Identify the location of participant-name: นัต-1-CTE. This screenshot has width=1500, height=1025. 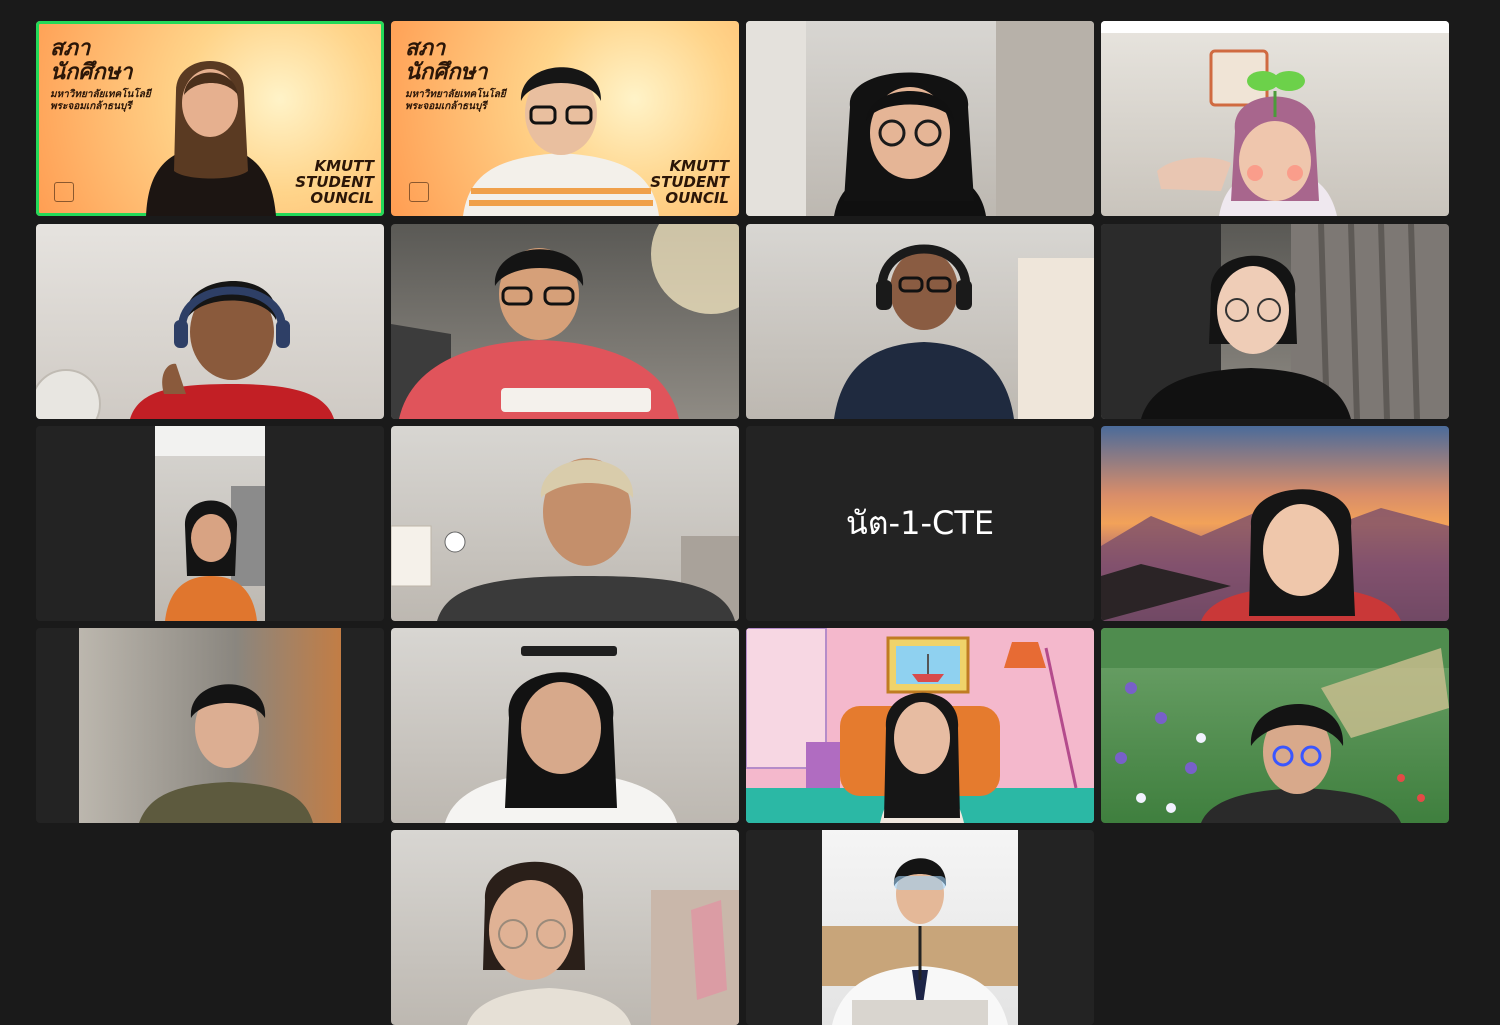
(920, 523).